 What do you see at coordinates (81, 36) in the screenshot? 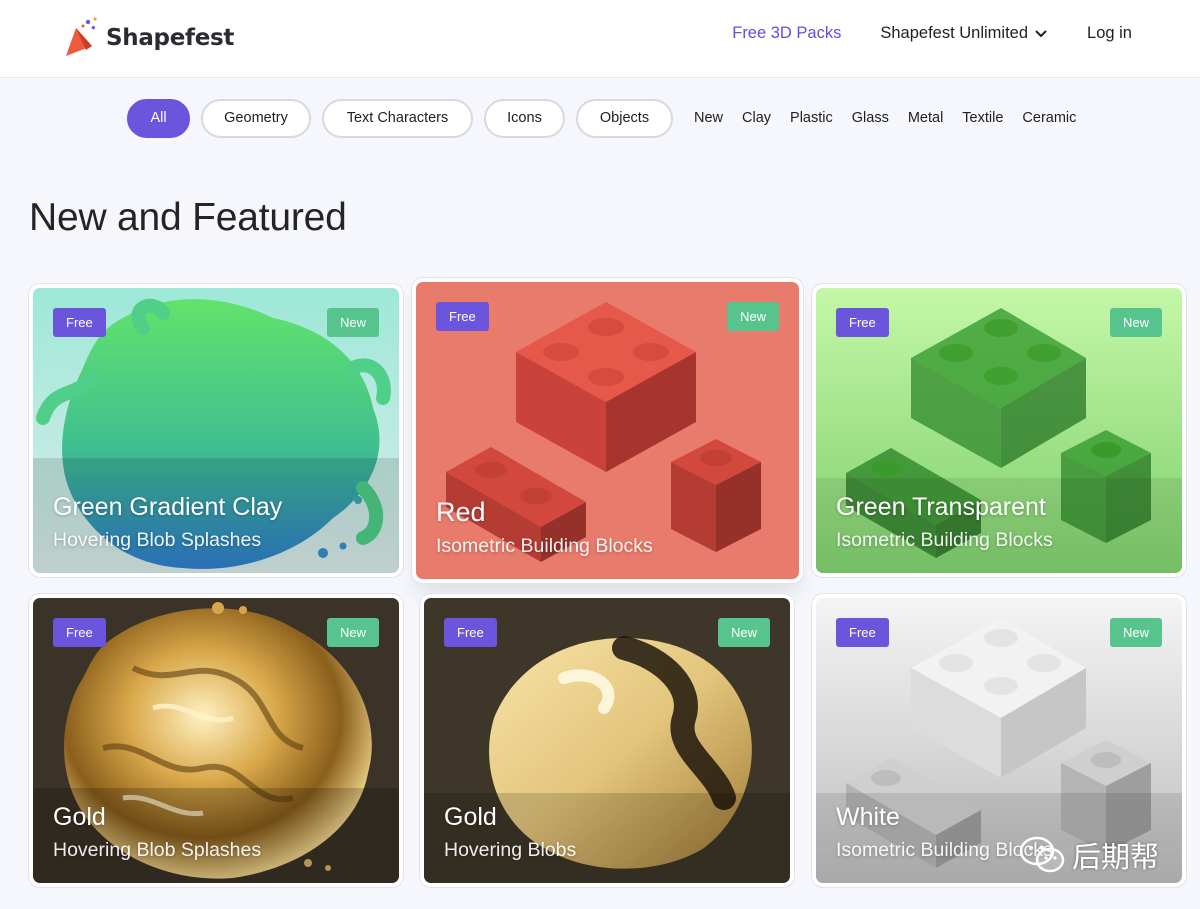
I see `party-popper-logo-icon` at bounding box center [81, 36].